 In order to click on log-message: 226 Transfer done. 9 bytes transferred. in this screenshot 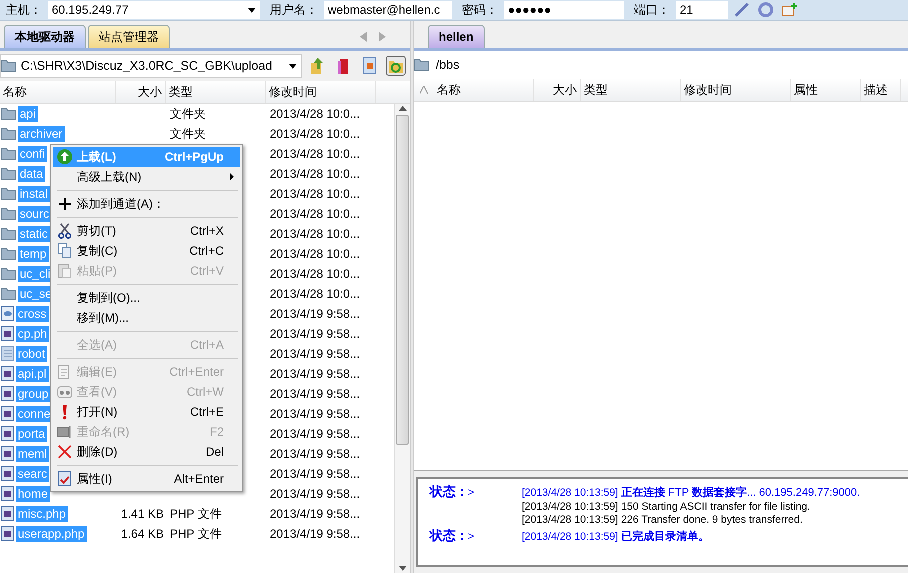, I will do `click(712, 520)`.